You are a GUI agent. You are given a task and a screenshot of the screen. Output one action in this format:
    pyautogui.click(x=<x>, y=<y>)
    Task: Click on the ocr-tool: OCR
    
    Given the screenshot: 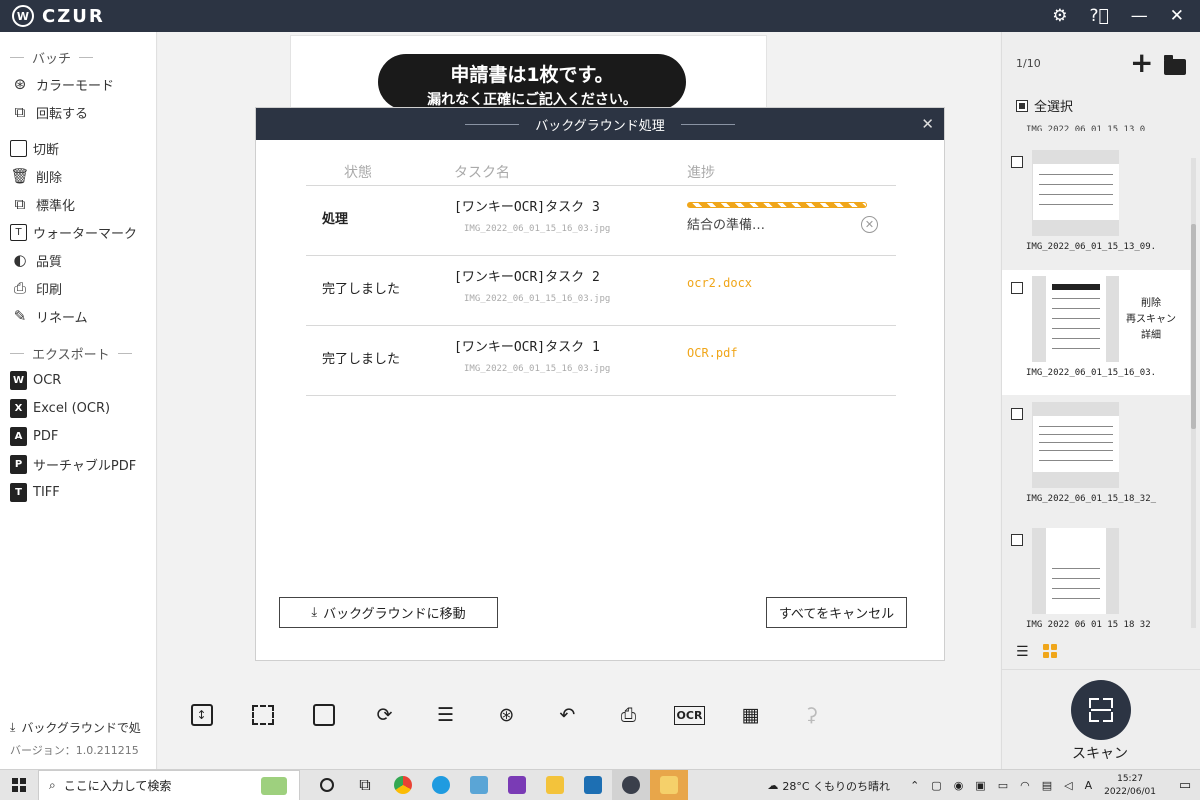 What is the action you would take?
    pyautogui.click(x=689, y=715)
    